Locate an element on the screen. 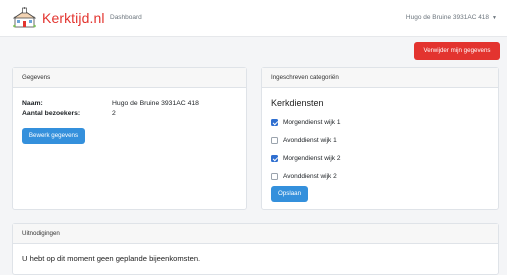 The height and width of the screenshot is (275, 507). category-checkbox-row: Morgendienst wijk 1 is located at coordinates (305, 122).